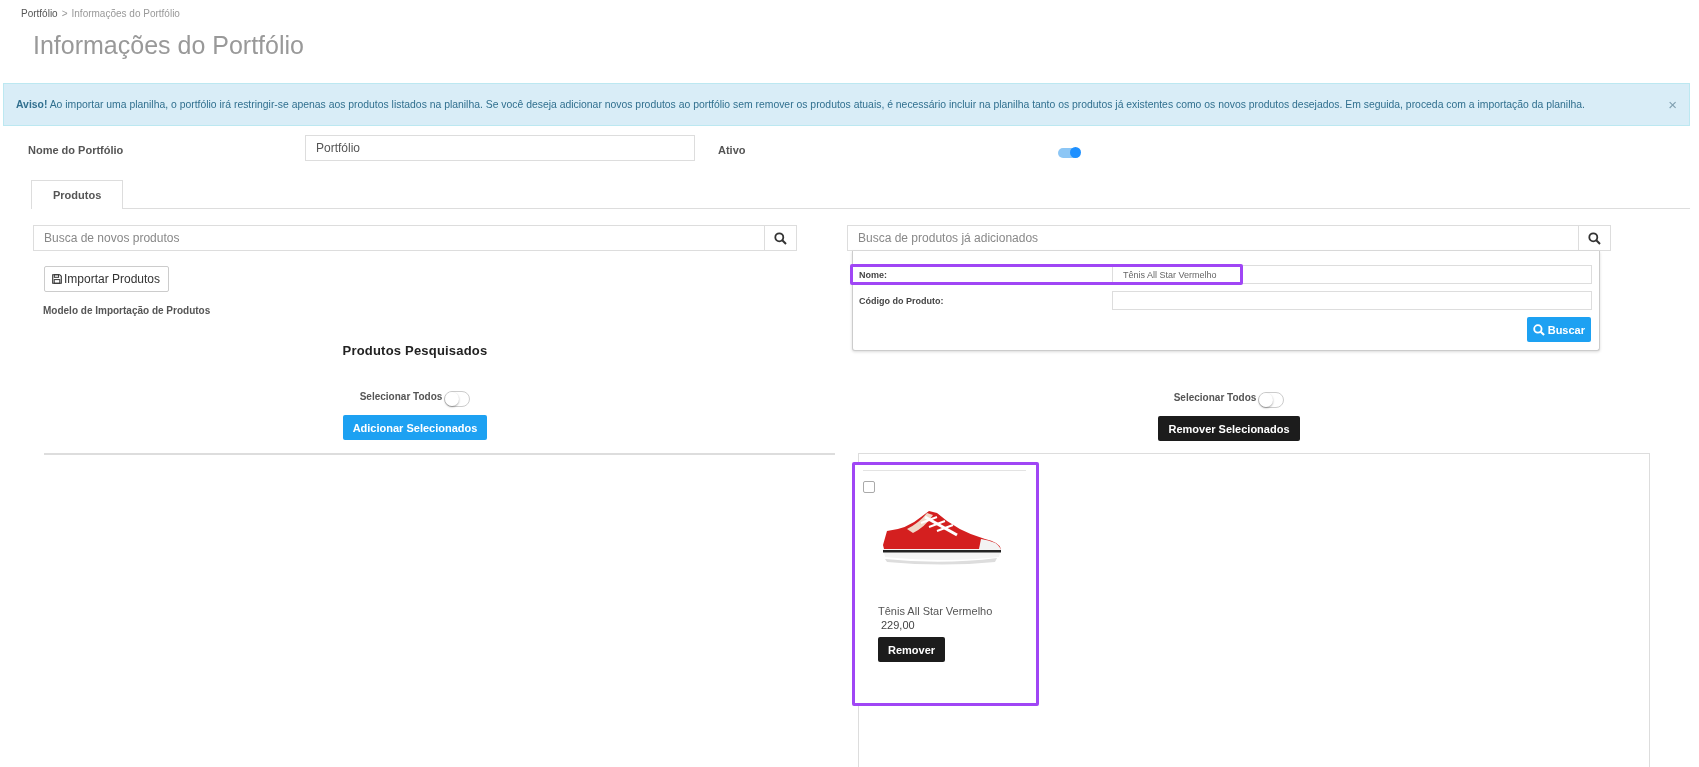 The height and width of the screenshot is (767, 1699). What do you see at coordinates (399, 238) in the screenshot?
I see `search-field: Busca de novos produtos` at bounding box center [399, 238].